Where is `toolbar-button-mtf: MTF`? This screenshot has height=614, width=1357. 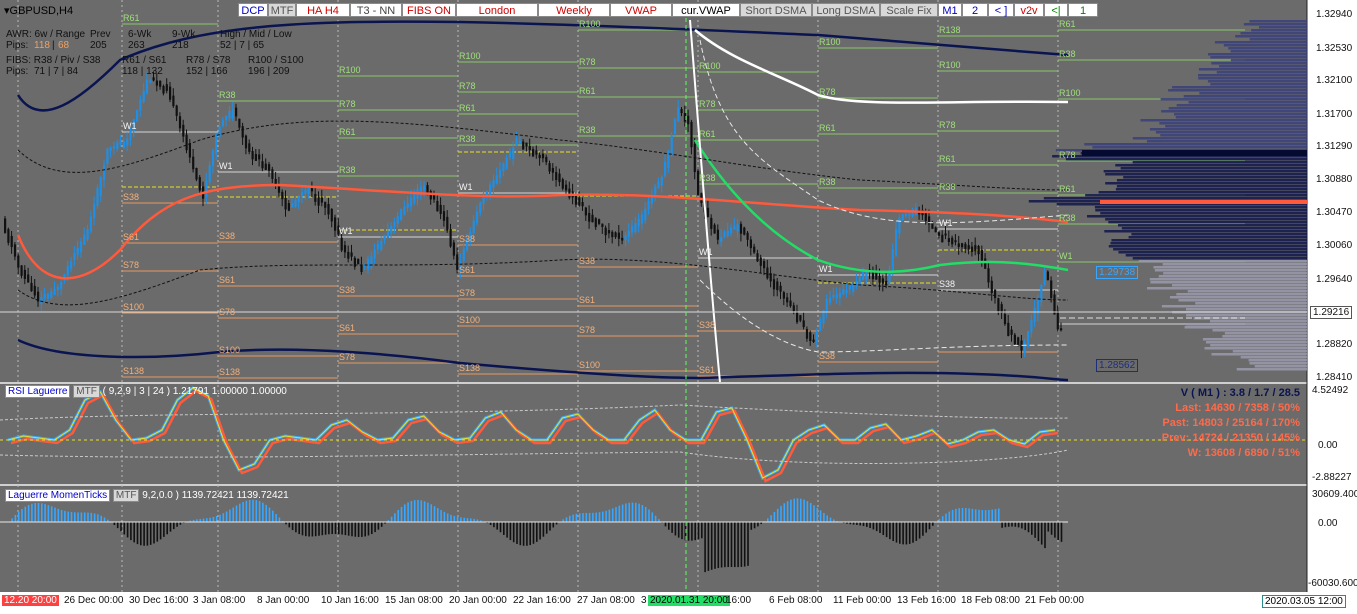
toolbar-button-mtf: MTF is located at coordinates (282, 10).